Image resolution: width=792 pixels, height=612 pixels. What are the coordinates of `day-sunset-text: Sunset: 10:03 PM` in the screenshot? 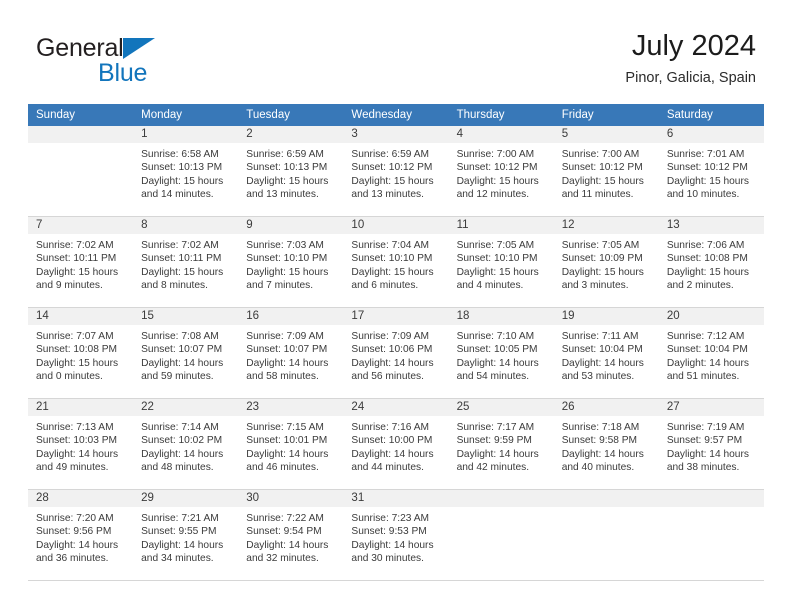 It's located at (76, 441).